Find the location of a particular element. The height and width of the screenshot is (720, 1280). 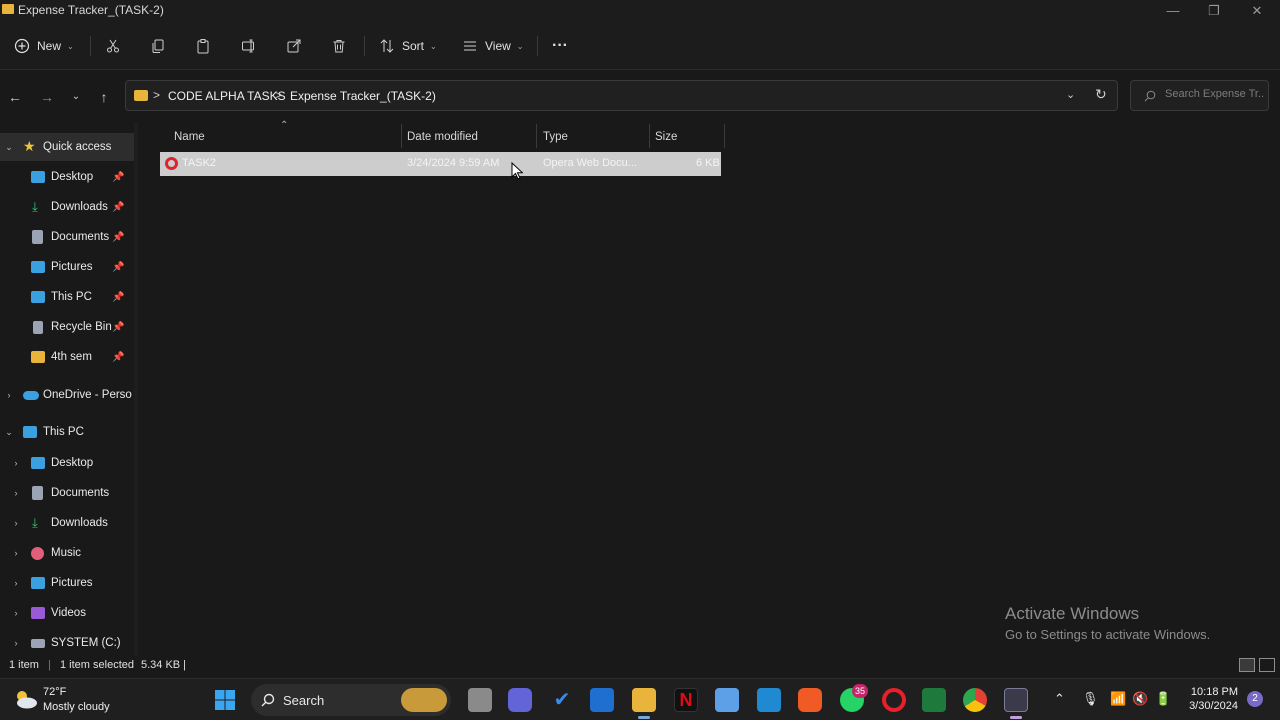

clock: 10:18 PM 3/30/2024 is located at coordinates (1212, 699).